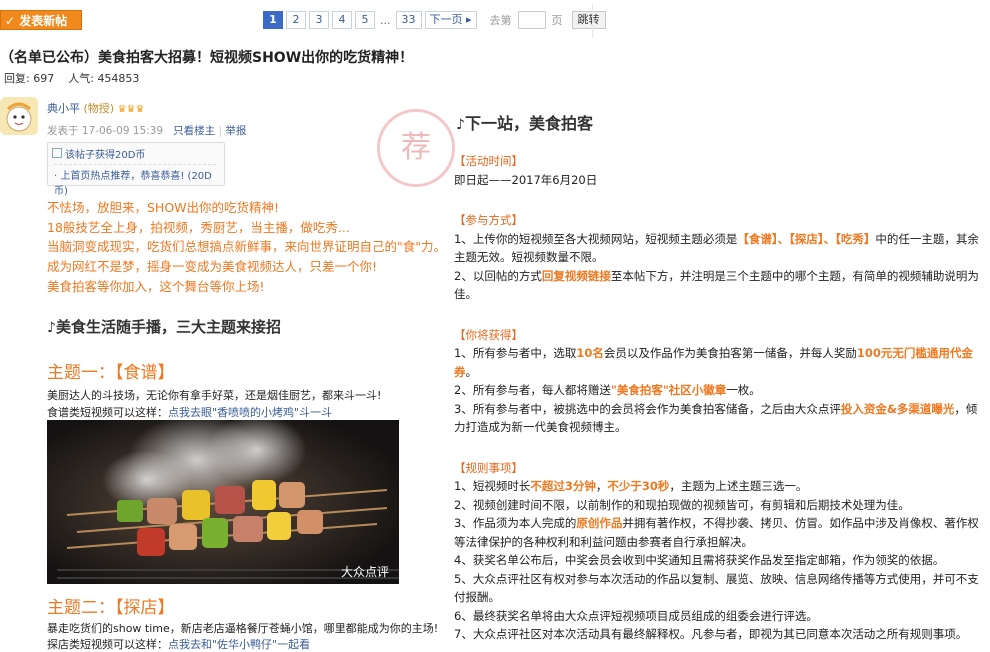 Image resolution: width=990 pixels, height=652 pixels. I want to click on author-role: (物授), so click(99, 108).